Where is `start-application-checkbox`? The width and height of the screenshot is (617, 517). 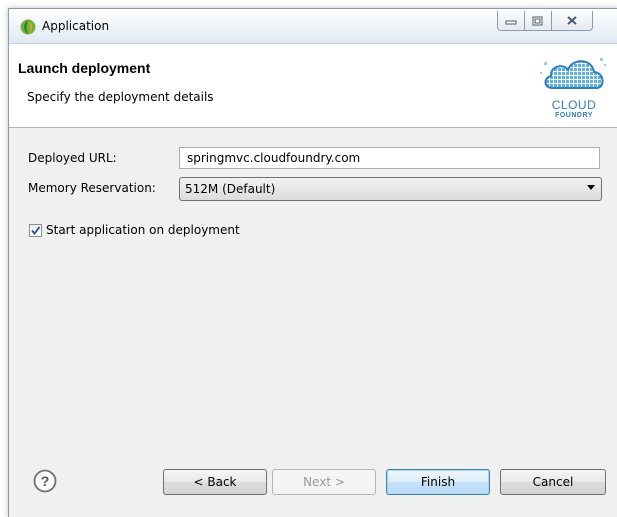 start-application-checkbox is located at coordinates (35, 230).